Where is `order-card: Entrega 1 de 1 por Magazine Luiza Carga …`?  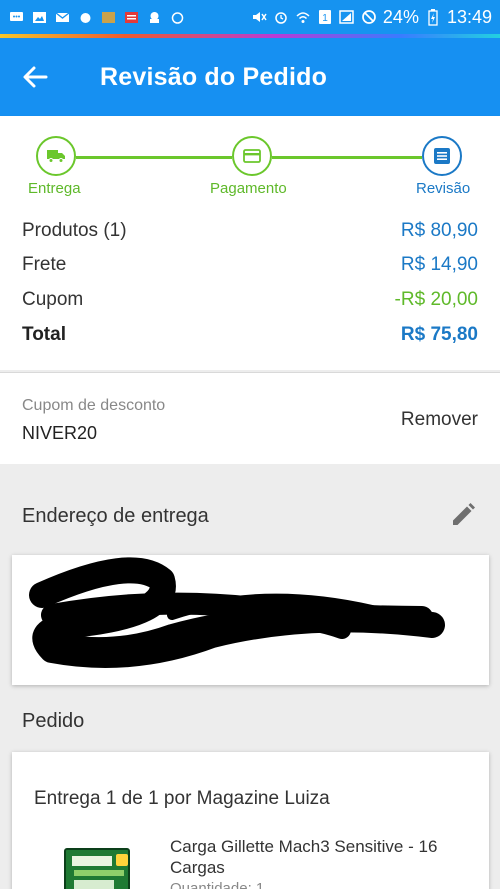
order-card: Entrega 1 de 1 por Magazine Luiza Carga … is located at coordinates (250, 820).